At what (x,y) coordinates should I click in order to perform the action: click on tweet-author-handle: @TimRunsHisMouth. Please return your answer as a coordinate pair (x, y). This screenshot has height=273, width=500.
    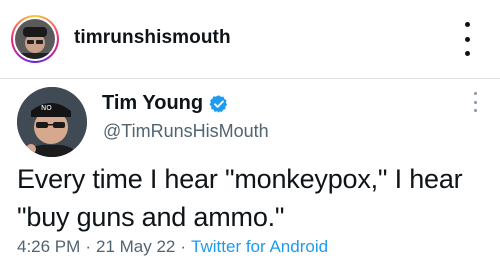
    Looking at the image, I should click on (186, 131).